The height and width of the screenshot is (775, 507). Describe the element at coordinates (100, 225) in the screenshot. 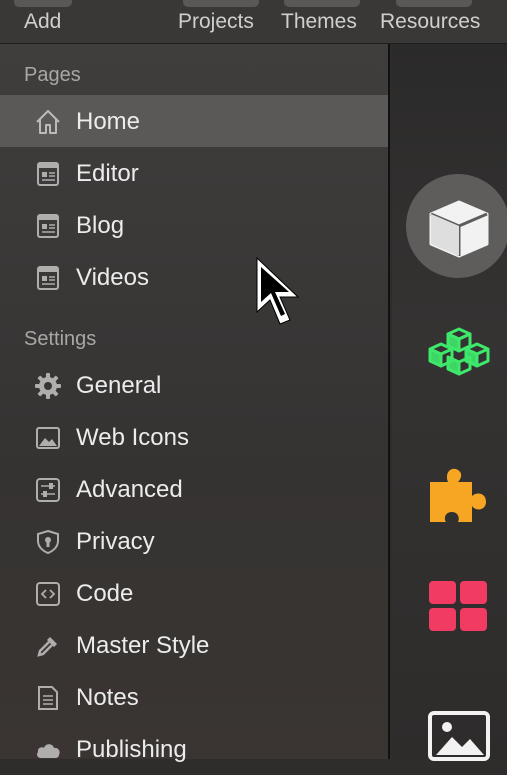

I see `sidebar-item-label: Blog` at that location.